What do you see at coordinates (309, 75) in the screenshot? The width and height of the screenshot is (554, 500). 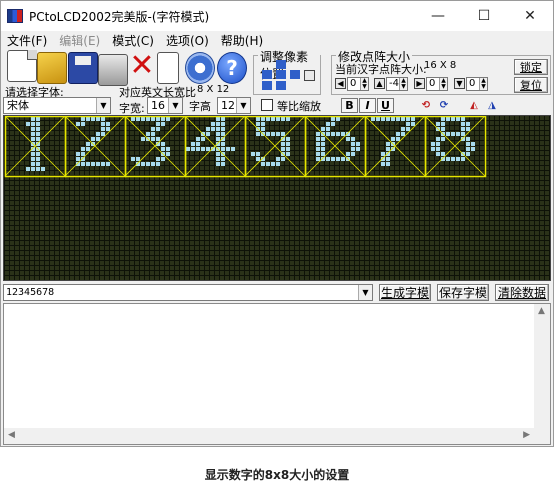 I see `invert-icon` at bounding box center [309, 75].